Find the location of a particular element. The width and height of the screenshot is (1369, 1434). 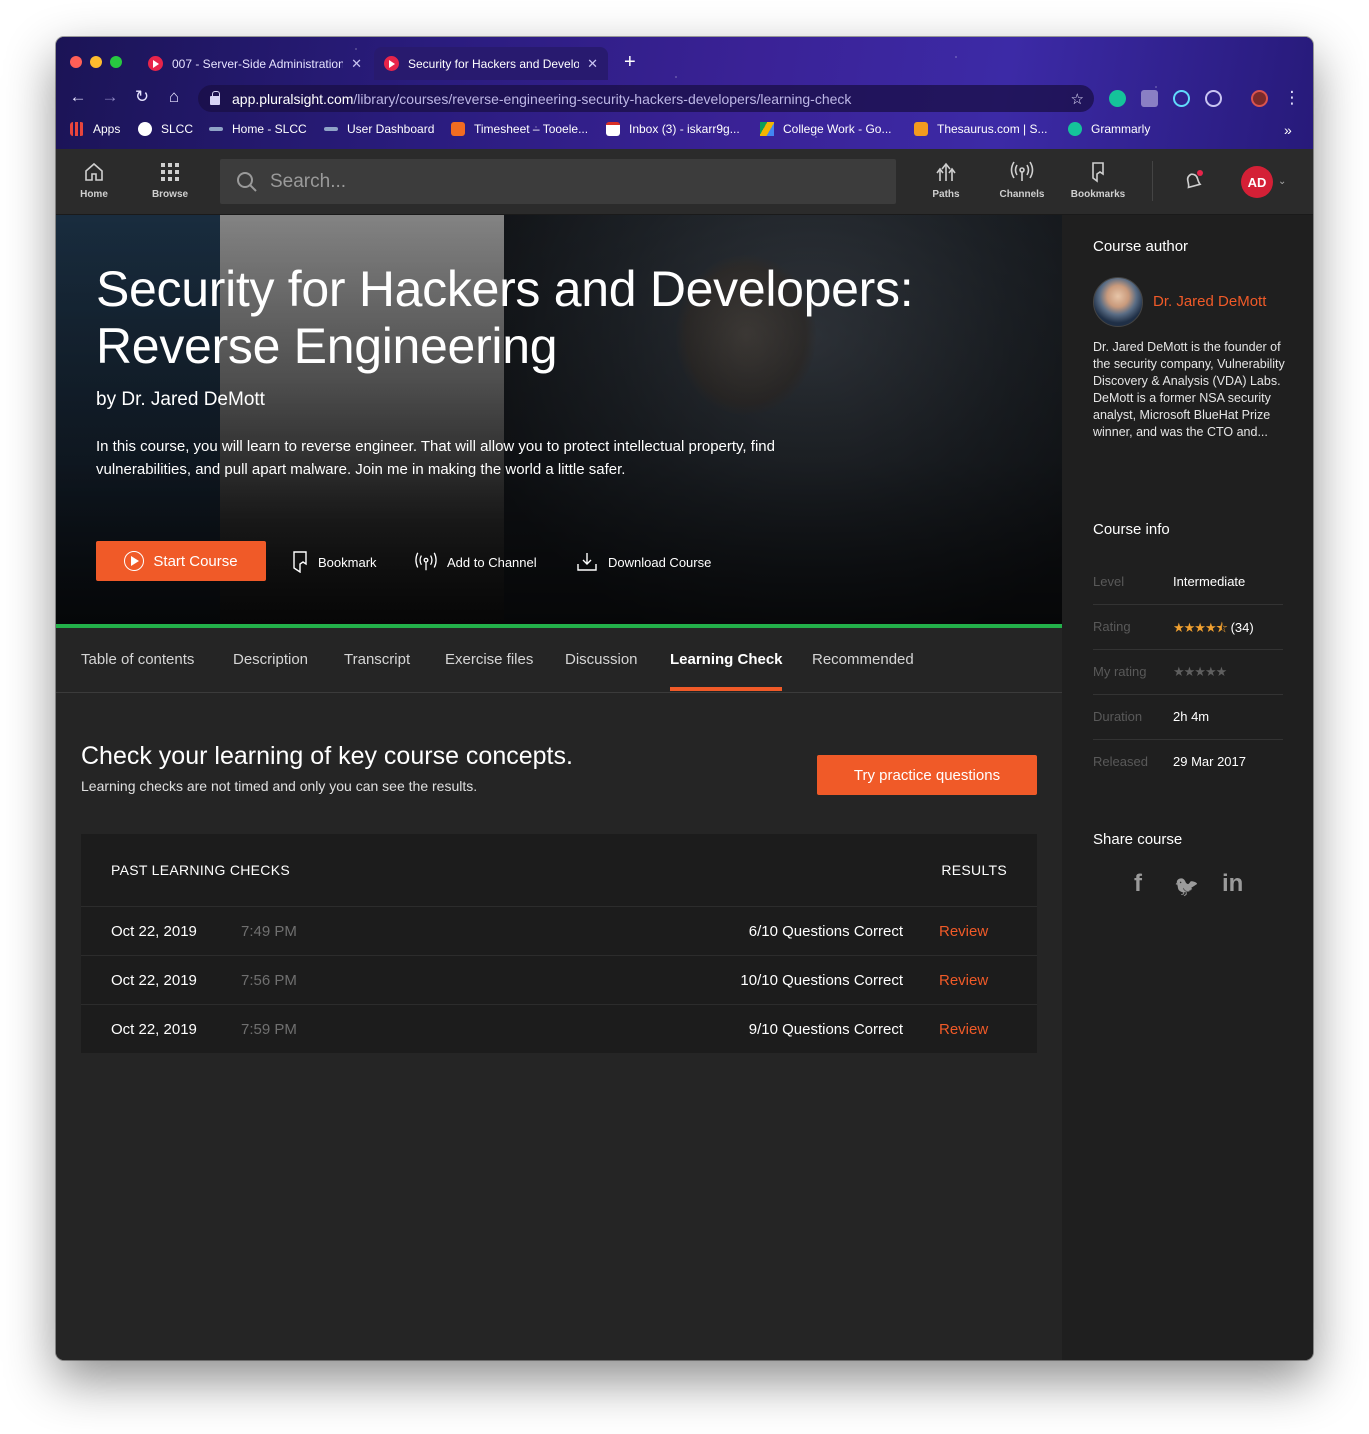

facebook-icon: f is located at coordinates (1138, 884).